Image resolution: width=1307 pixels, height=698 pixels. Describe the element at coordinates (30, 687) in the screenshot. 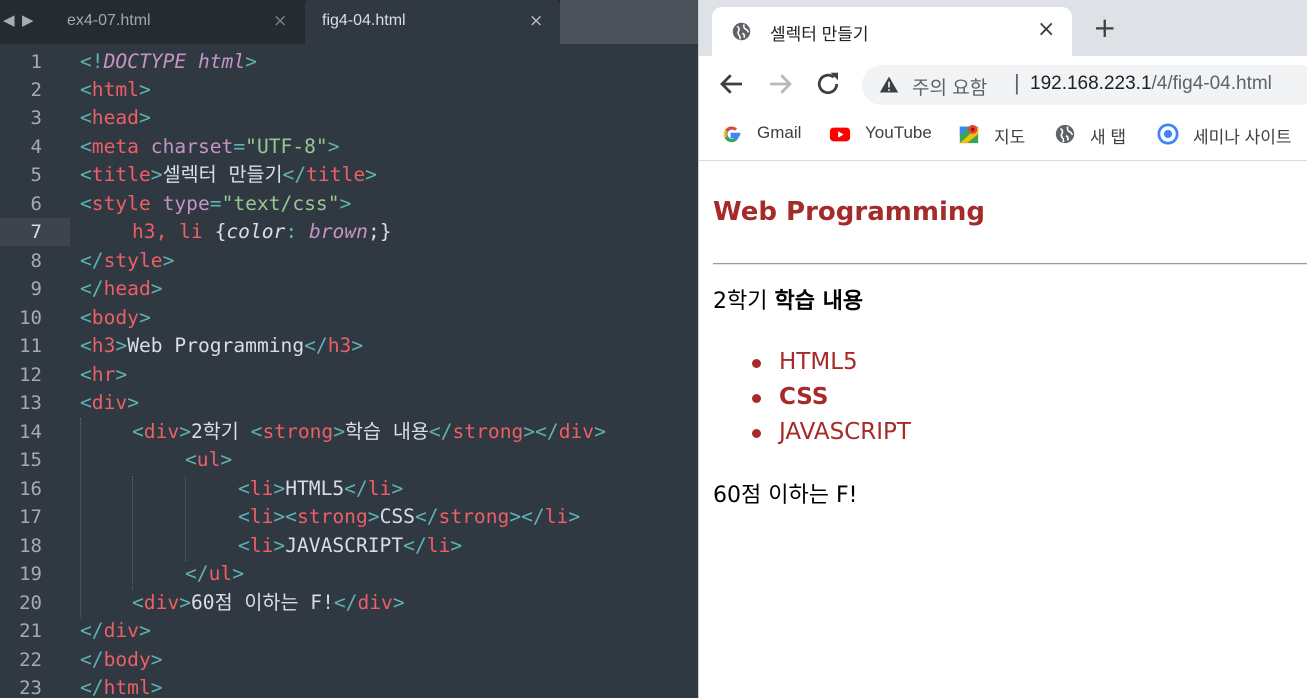

I see `line-number: 23` at that location.